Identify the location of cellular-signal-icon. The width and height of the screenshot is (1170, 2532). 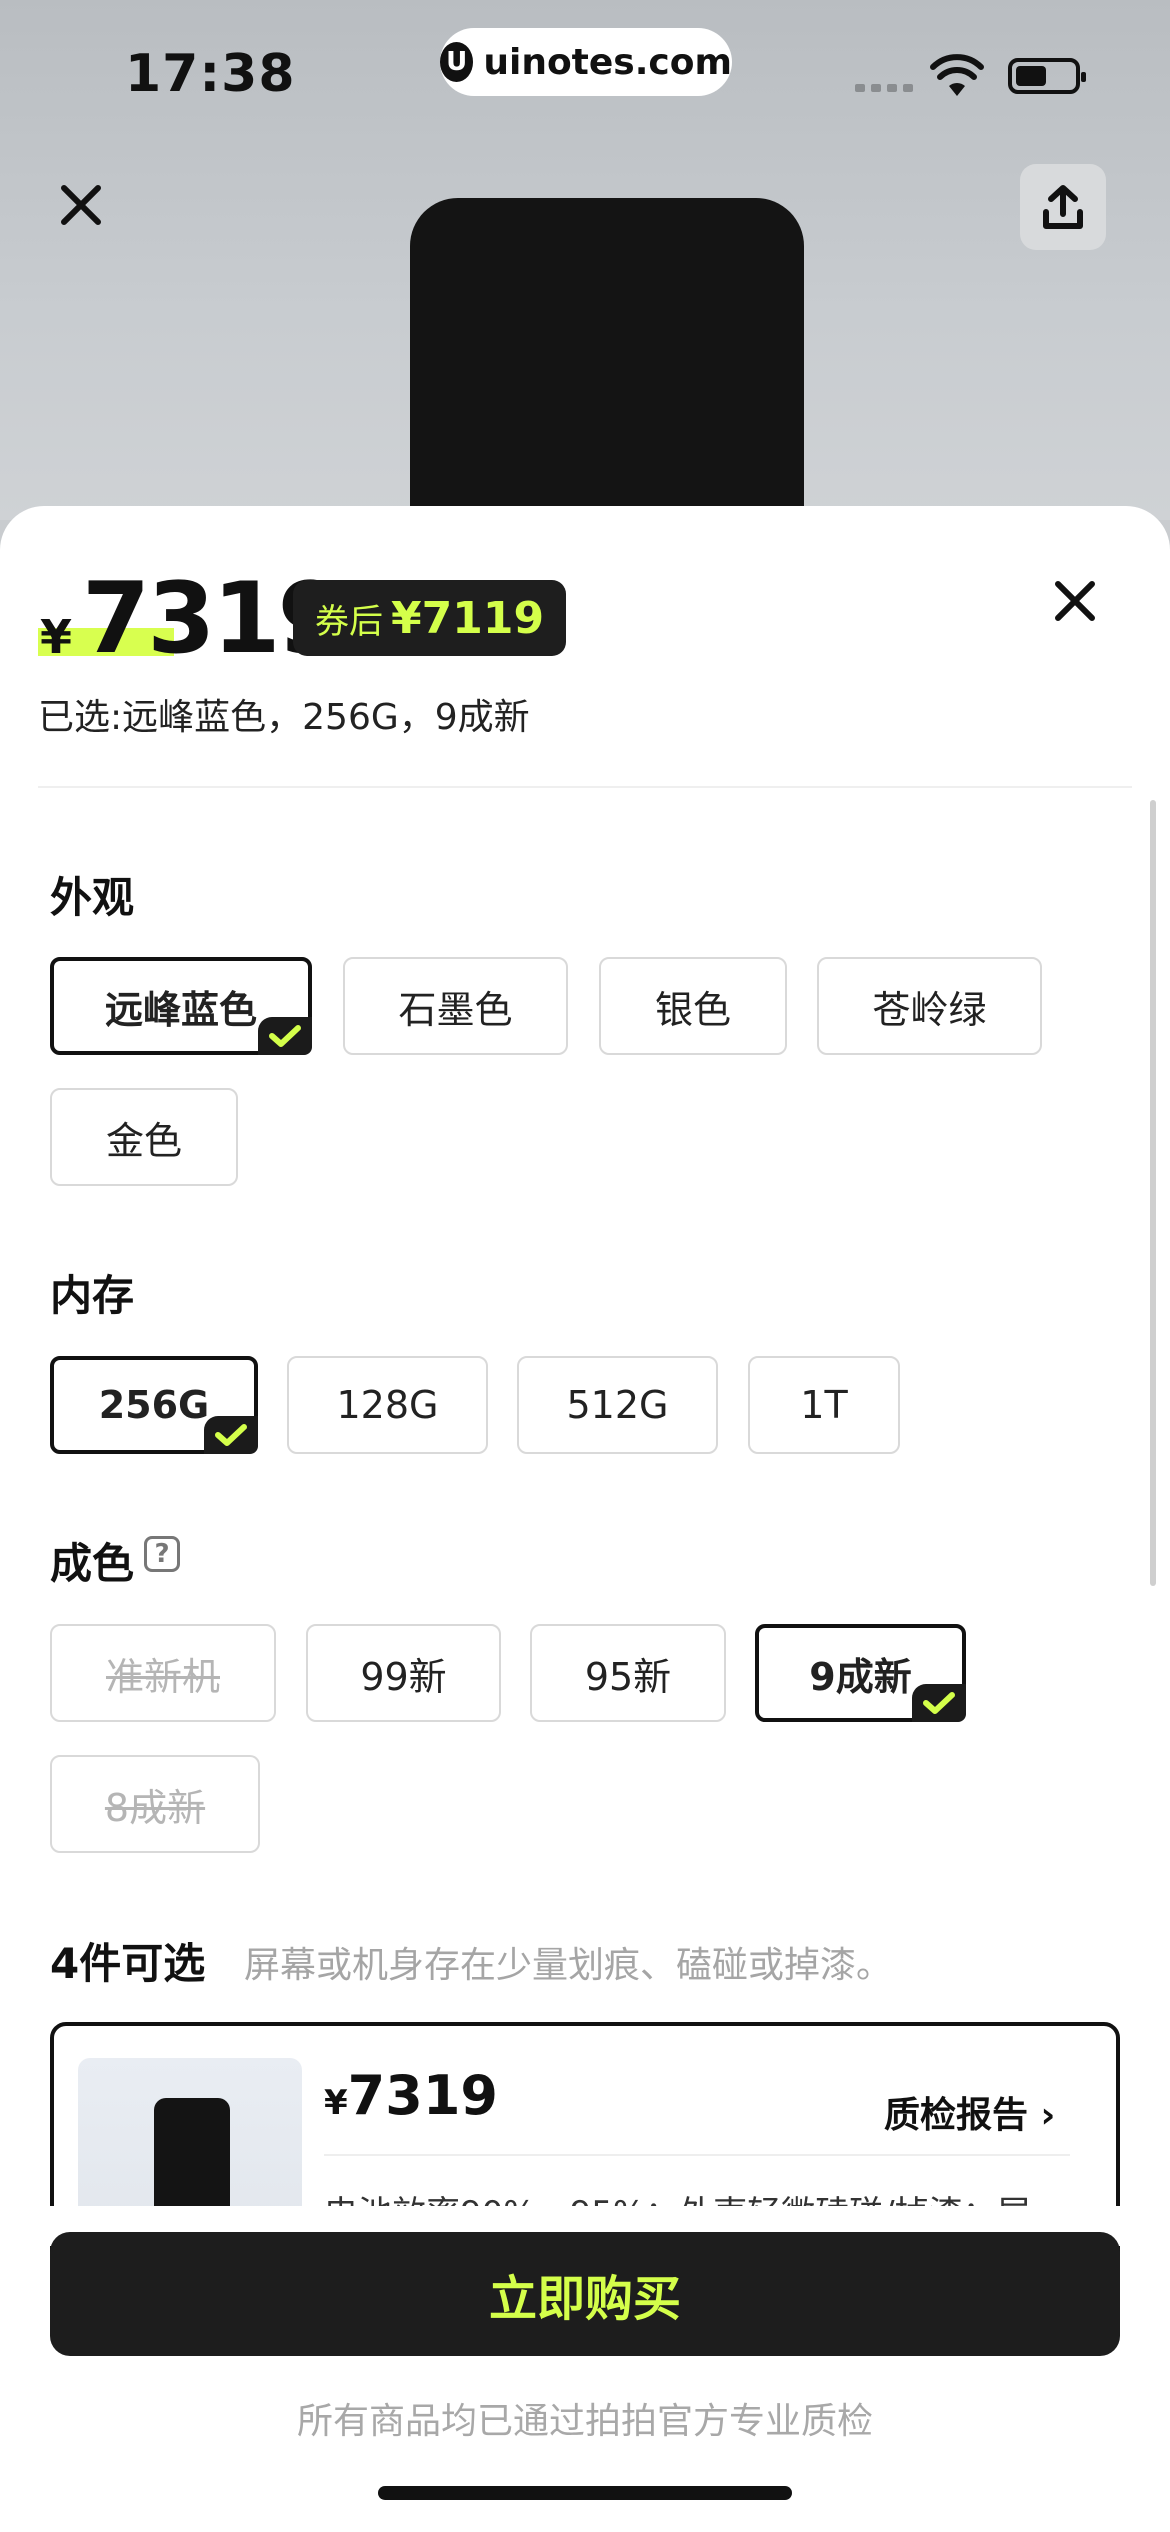
(884, 88).